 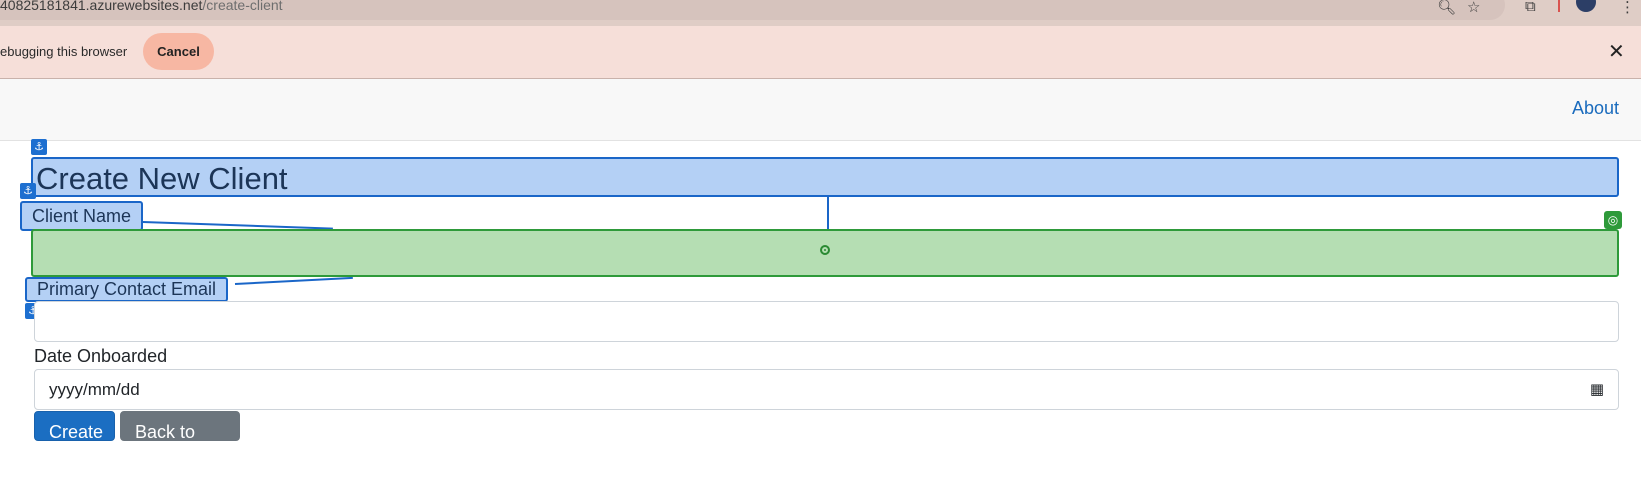 What do you see at coordinates (1559, 6) in the screenshot?
I see `toolbar-separator` at bounding box center [1559, 6].